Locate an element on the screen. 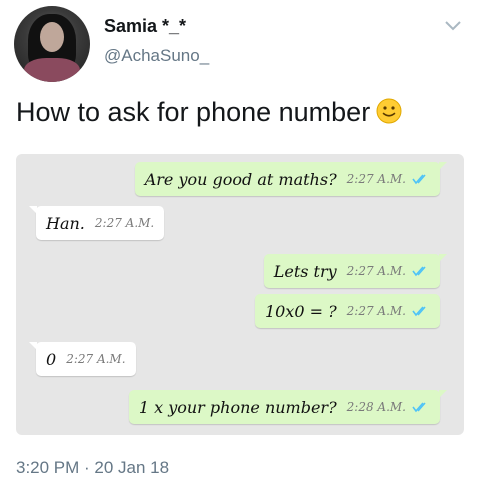  chat-message-outgoing: 1 x your phone number? 2:28 A.M. is located at coordinates (287, 407).